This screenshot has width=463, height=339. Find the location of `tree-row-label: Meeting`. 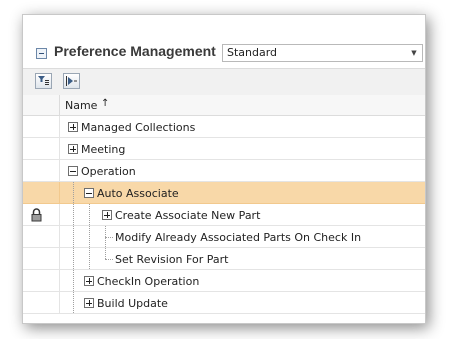

tree-row-label: Meeting is located at coordinates (103, 149).